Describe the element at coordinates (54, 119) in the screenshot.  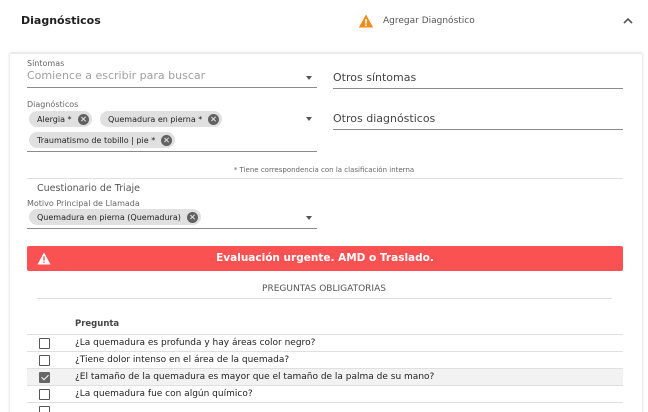
I see `chip-label: Alergia *` at that location.